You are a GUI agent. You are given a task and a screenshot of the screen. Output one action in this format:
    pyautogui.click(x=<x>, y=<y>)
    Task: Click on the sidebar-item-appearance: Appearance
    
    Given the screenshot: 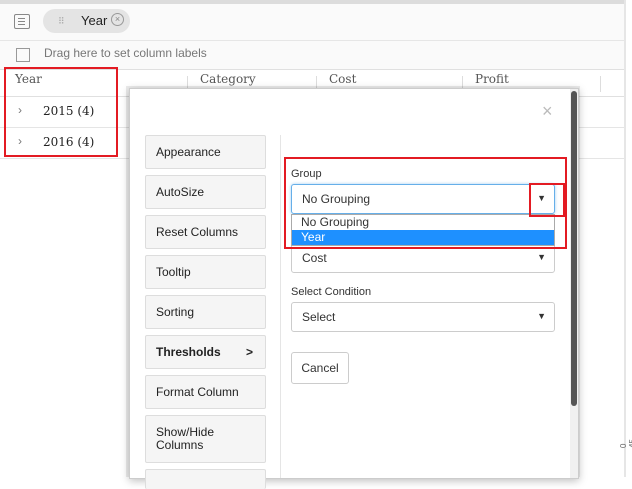 What is the action you would take?
    pyautogui.click(x=205, y=152)
    